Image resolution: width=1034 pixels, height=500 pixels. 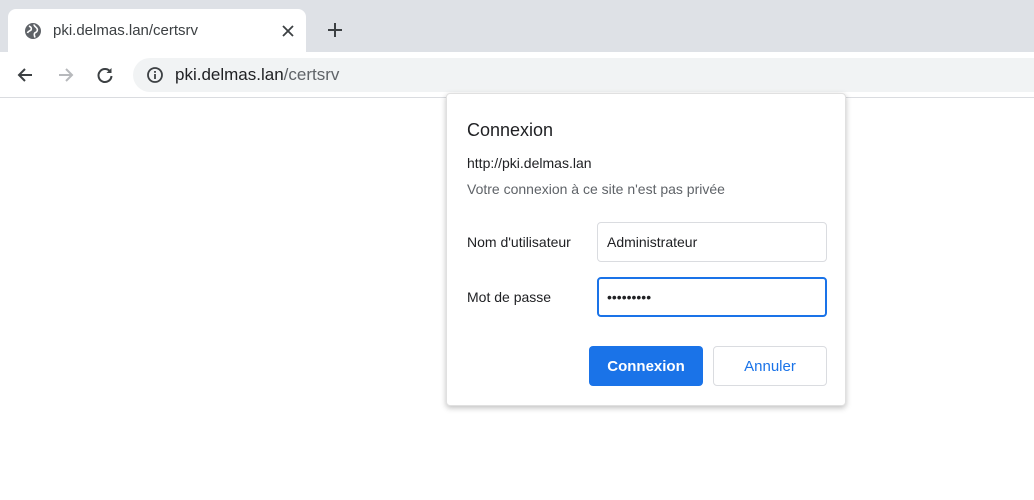 What do you see at coordinates (126, 30) in the screenshot?
I see `tab-title: pki.delmas.lan/certsrv` at bounding box center [126, 30].